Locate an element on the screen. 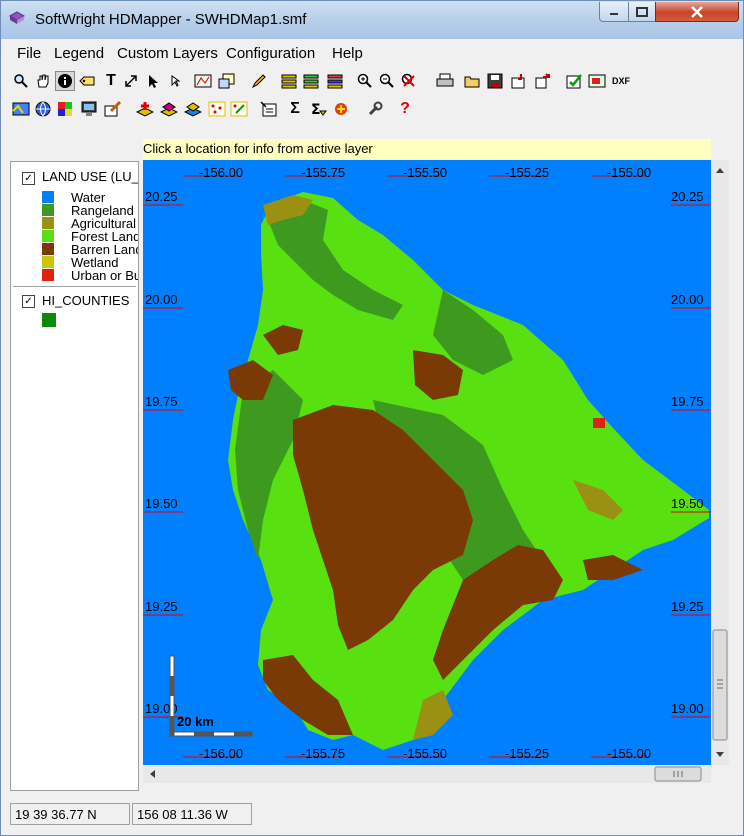 This screenshot has height=836, width=744. import-icon is located at coordinates (518, 81).